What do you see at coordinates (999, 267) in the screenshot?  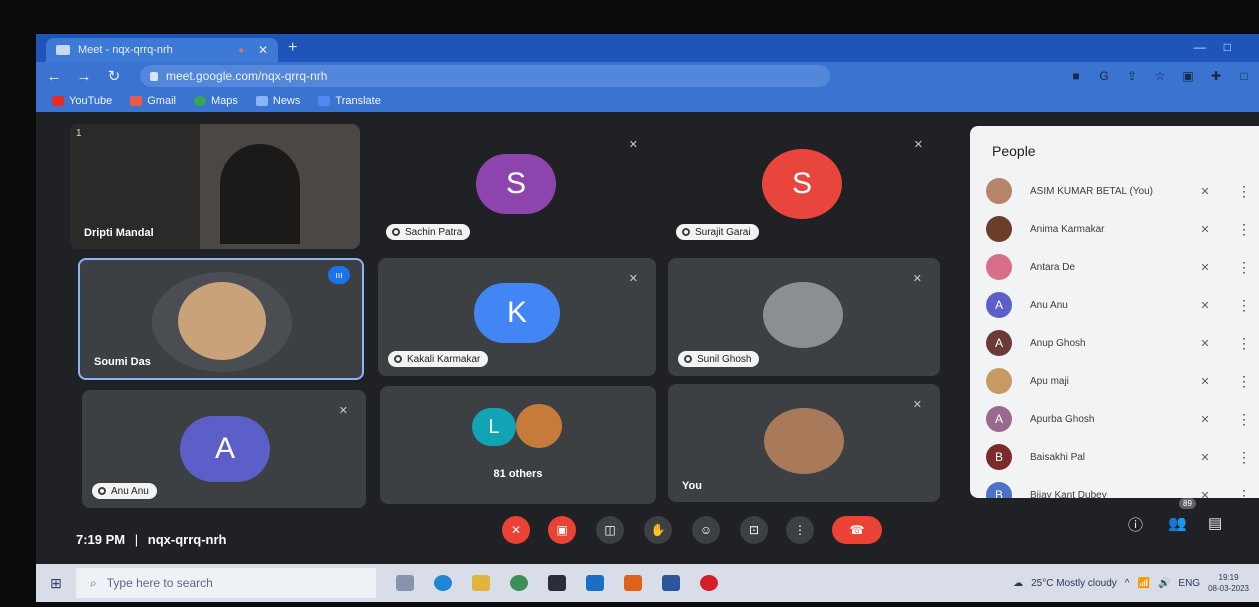 I see `people-avatar` at bounding box center [999, 267].